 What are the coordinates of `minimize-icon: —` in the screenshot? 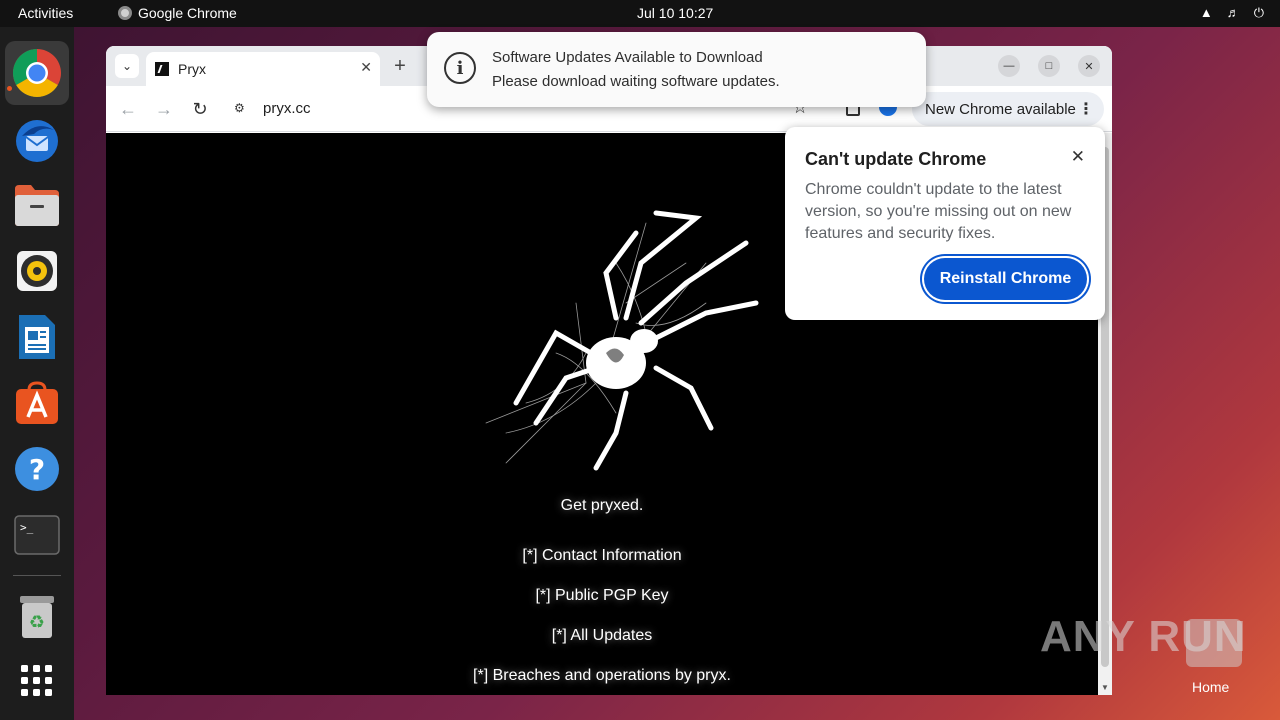 It's located at (1009, 66).